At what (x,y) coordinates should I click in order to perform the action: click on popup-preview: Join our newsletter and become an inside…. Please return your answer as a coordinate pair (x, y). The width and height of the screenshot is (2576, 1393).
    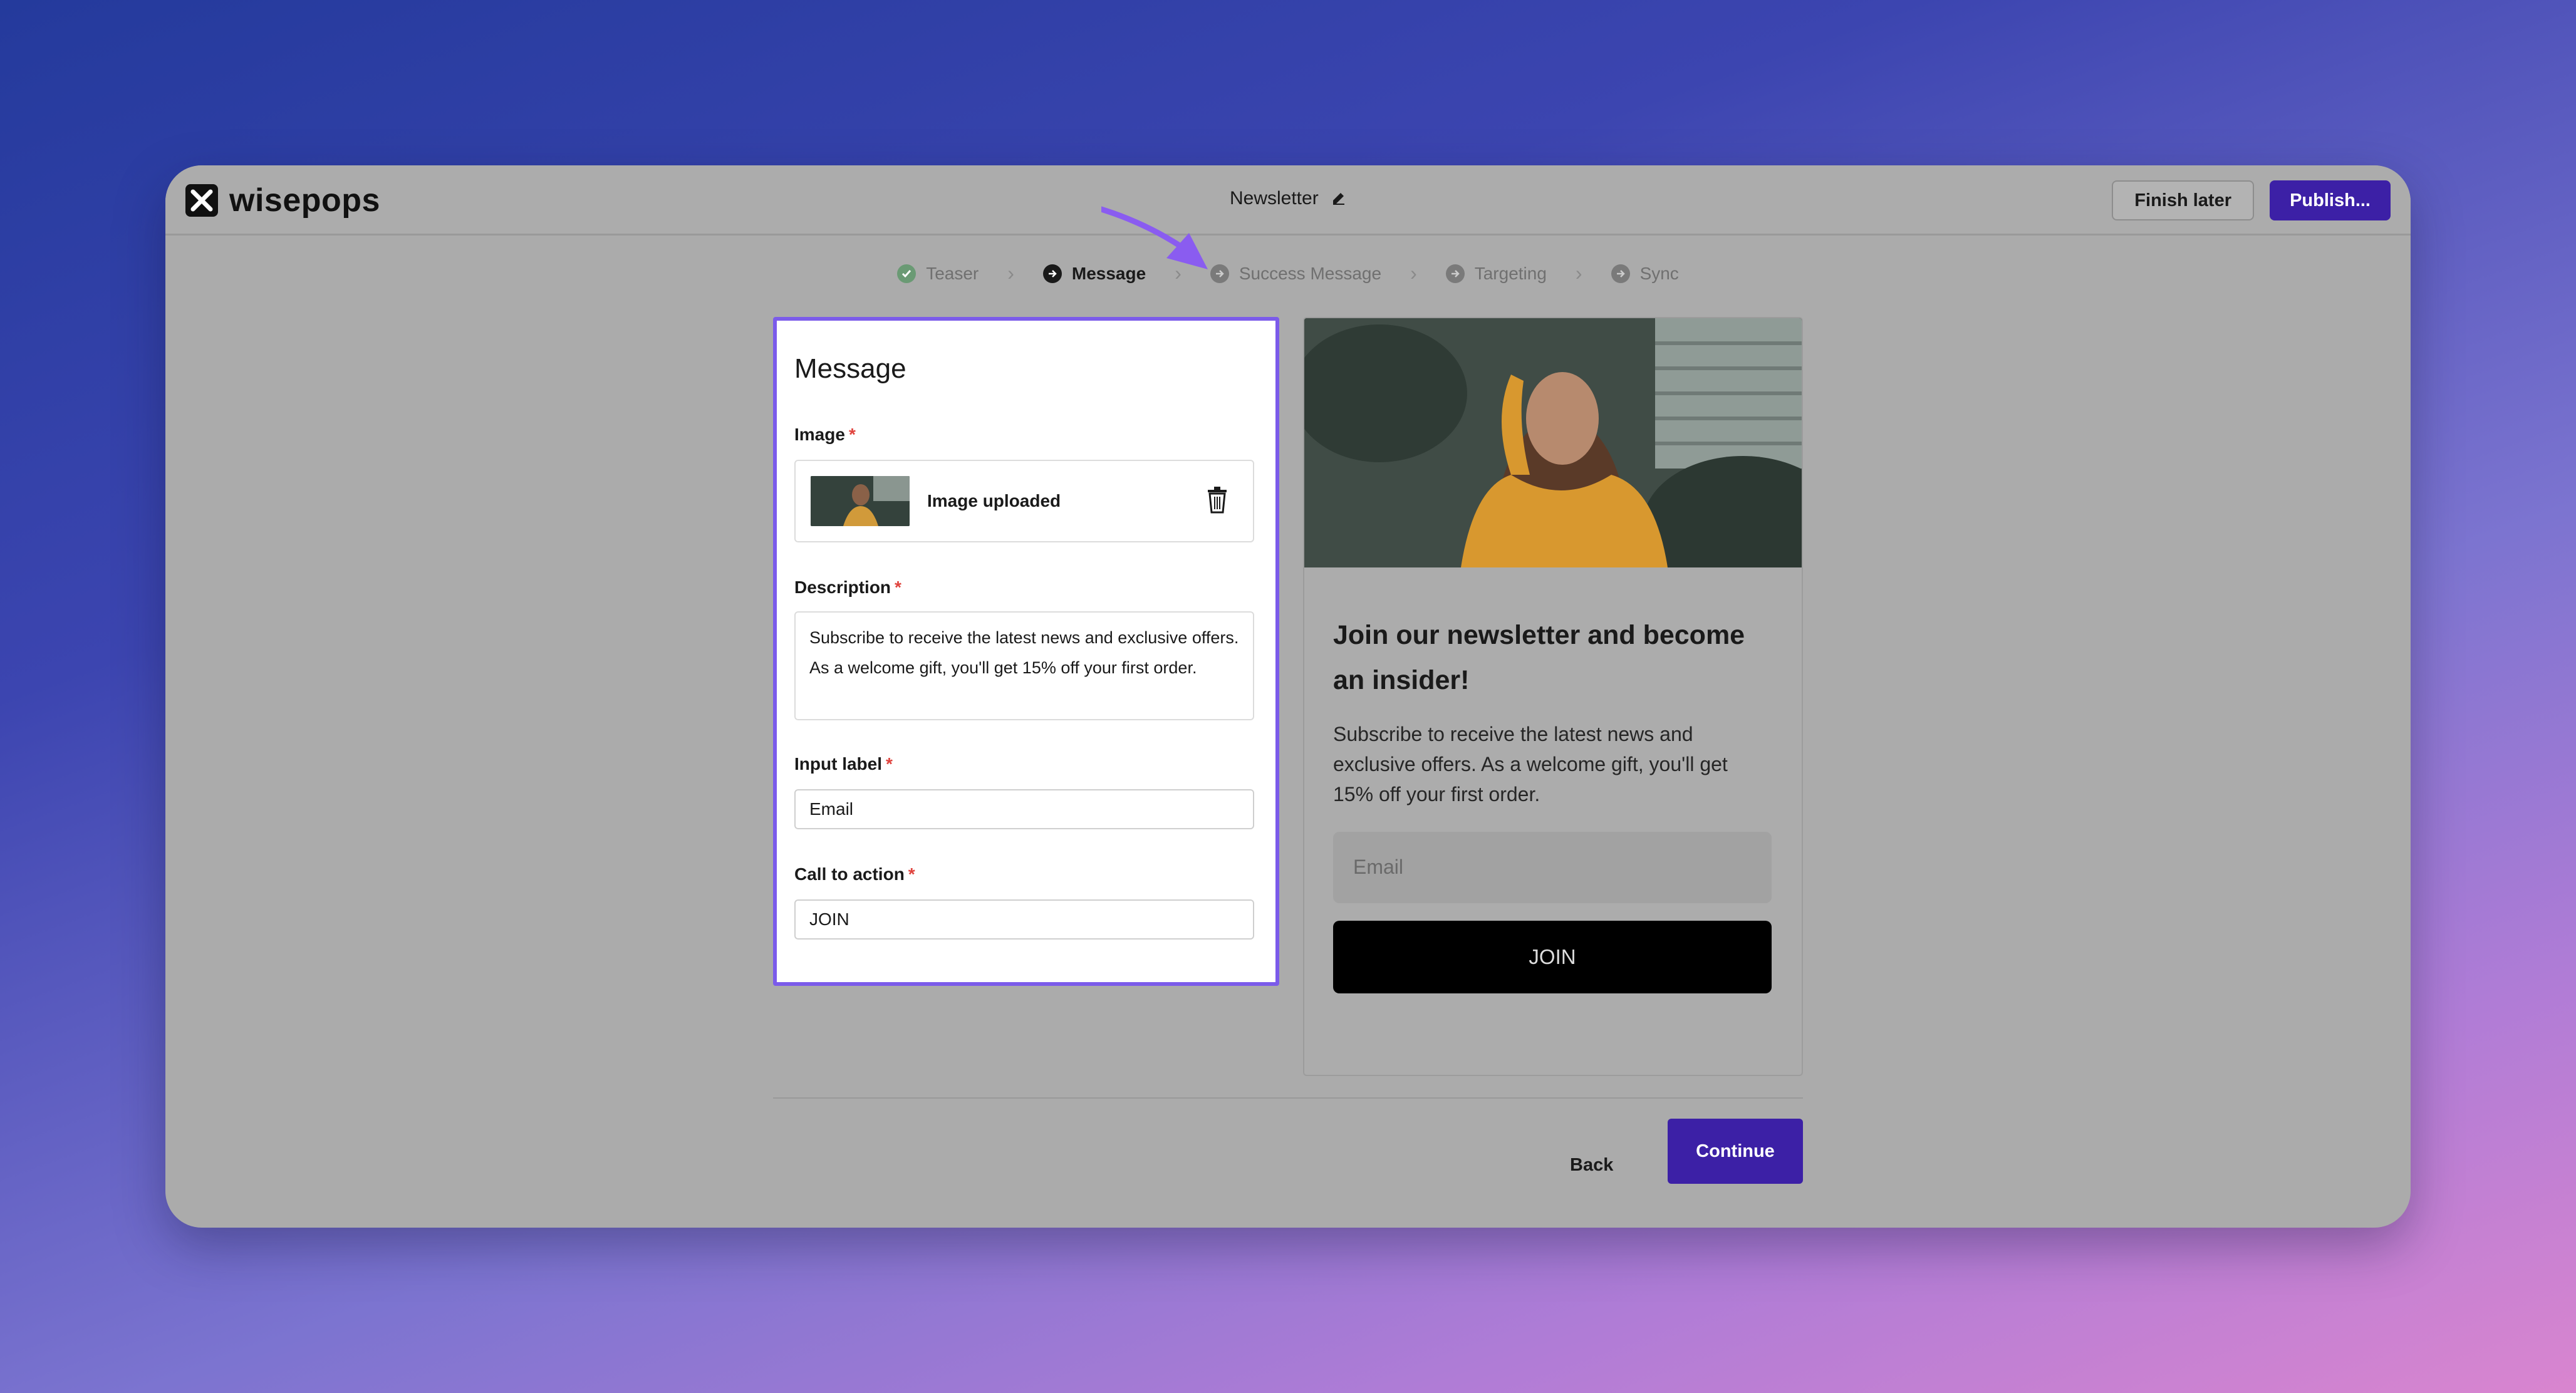
    Looking at the image, I should click on (1553, 696).